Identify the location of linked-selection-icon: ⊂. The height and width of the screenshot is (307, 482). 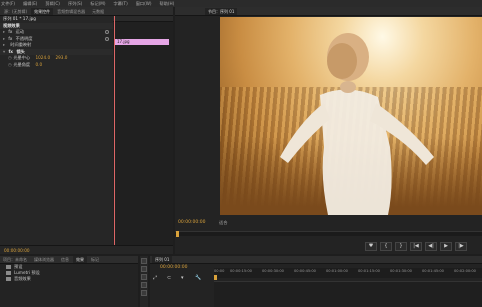
(170, 278).